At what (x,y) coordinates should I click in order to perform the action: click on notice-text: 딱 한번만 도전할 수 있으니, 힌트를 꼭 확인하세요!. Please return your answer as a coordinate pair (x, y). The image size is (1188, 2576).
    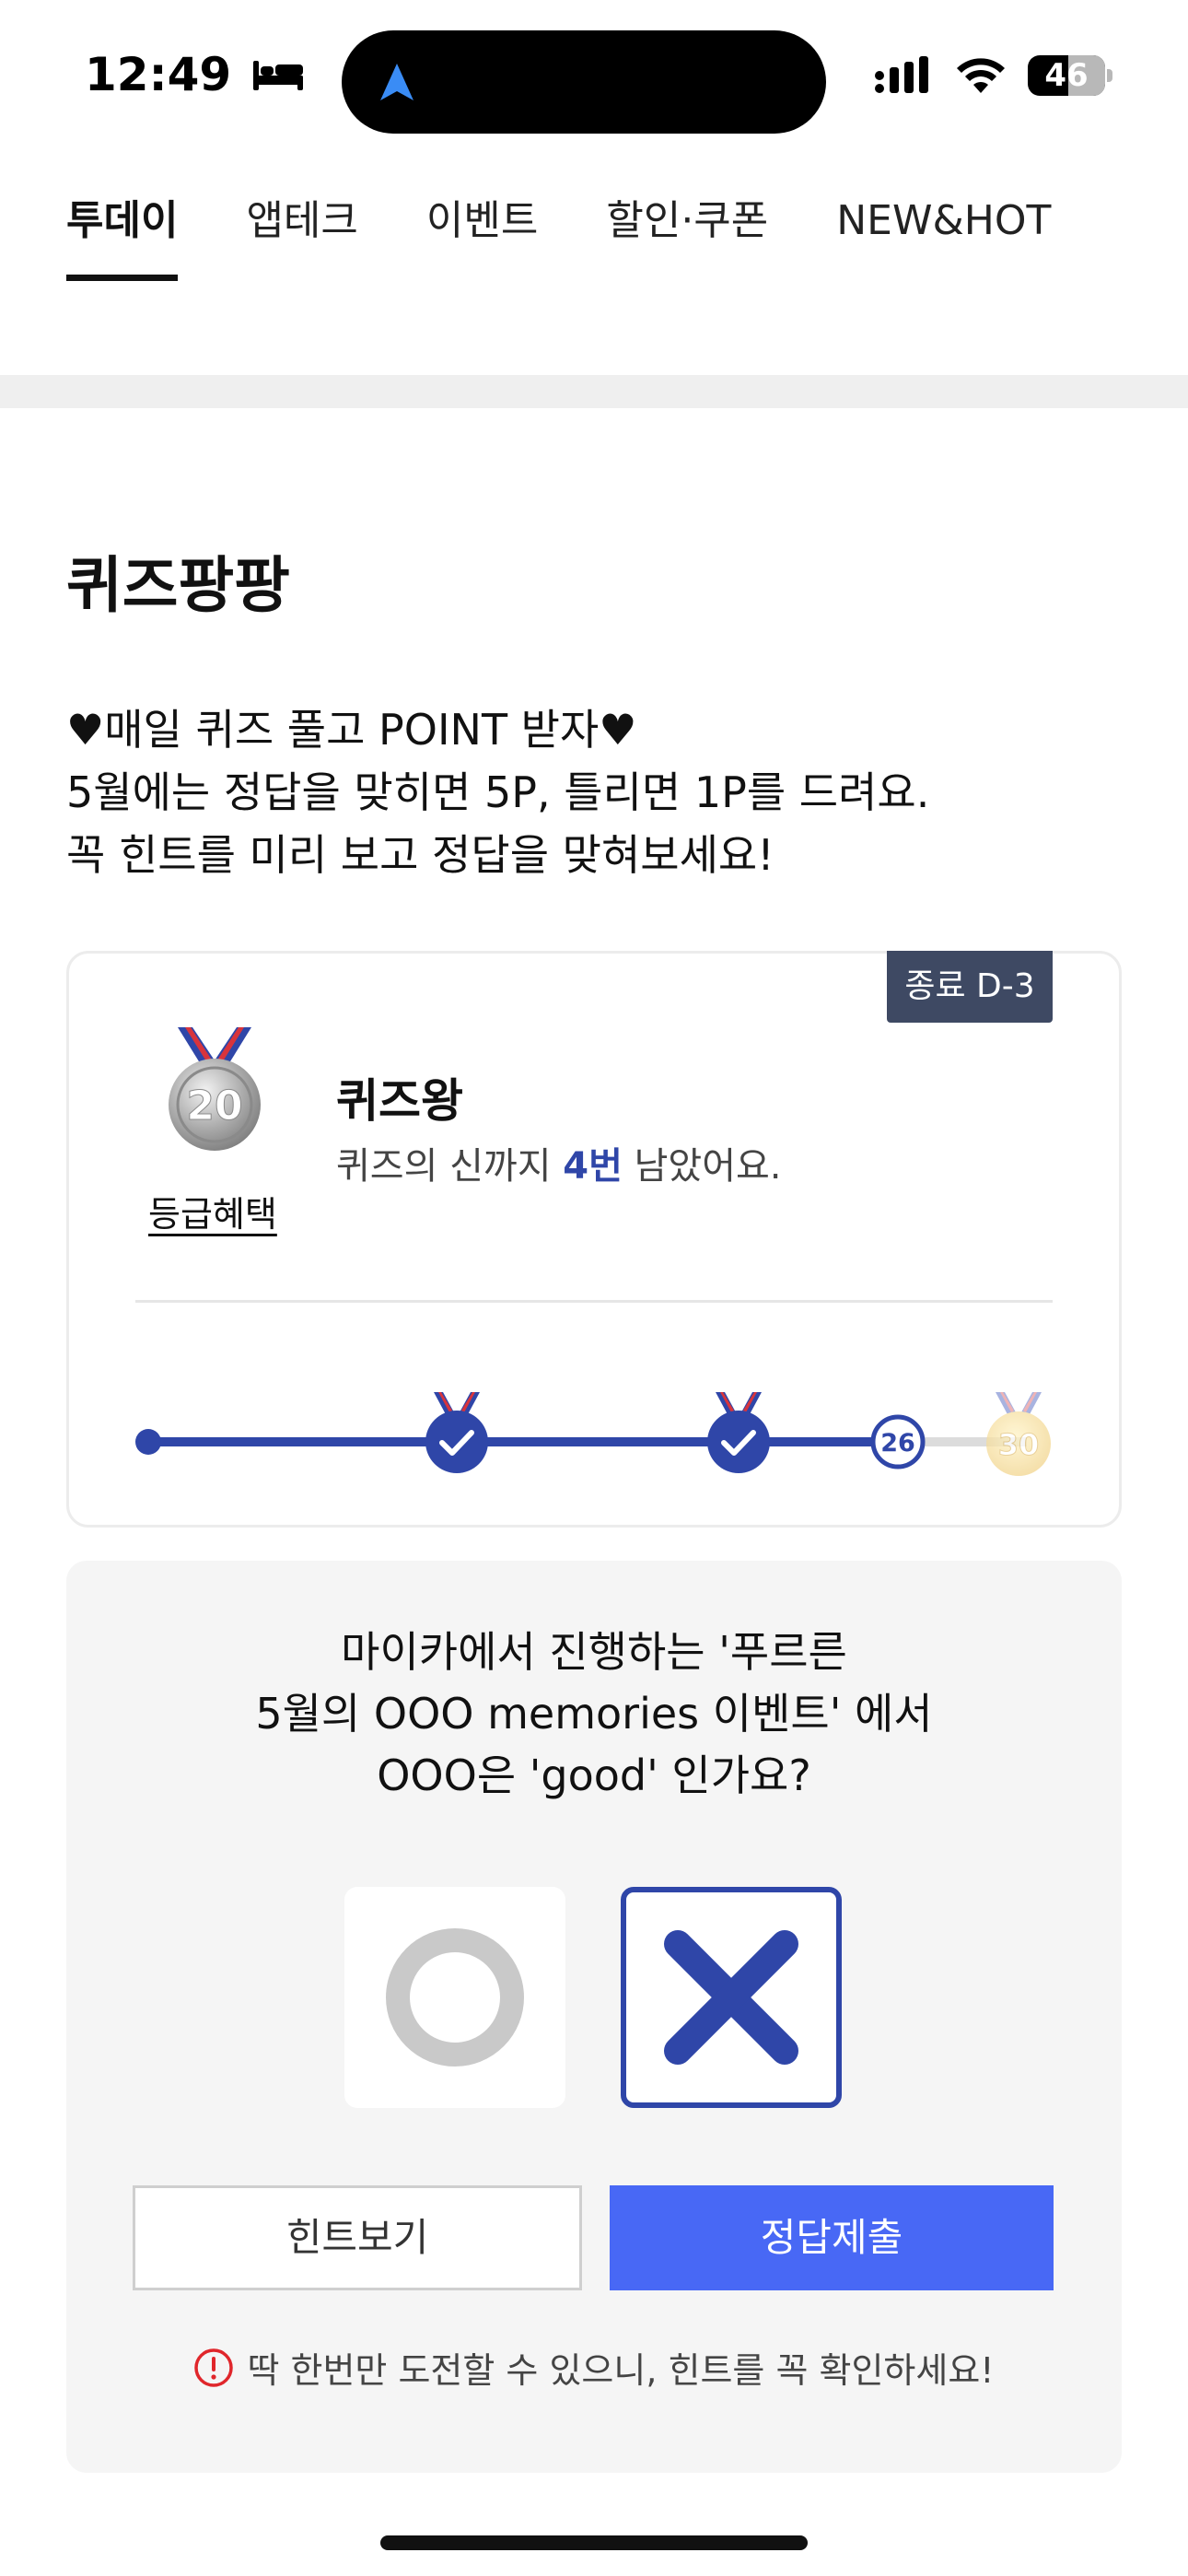
    Looking at the image, I should click on (621, 2370).